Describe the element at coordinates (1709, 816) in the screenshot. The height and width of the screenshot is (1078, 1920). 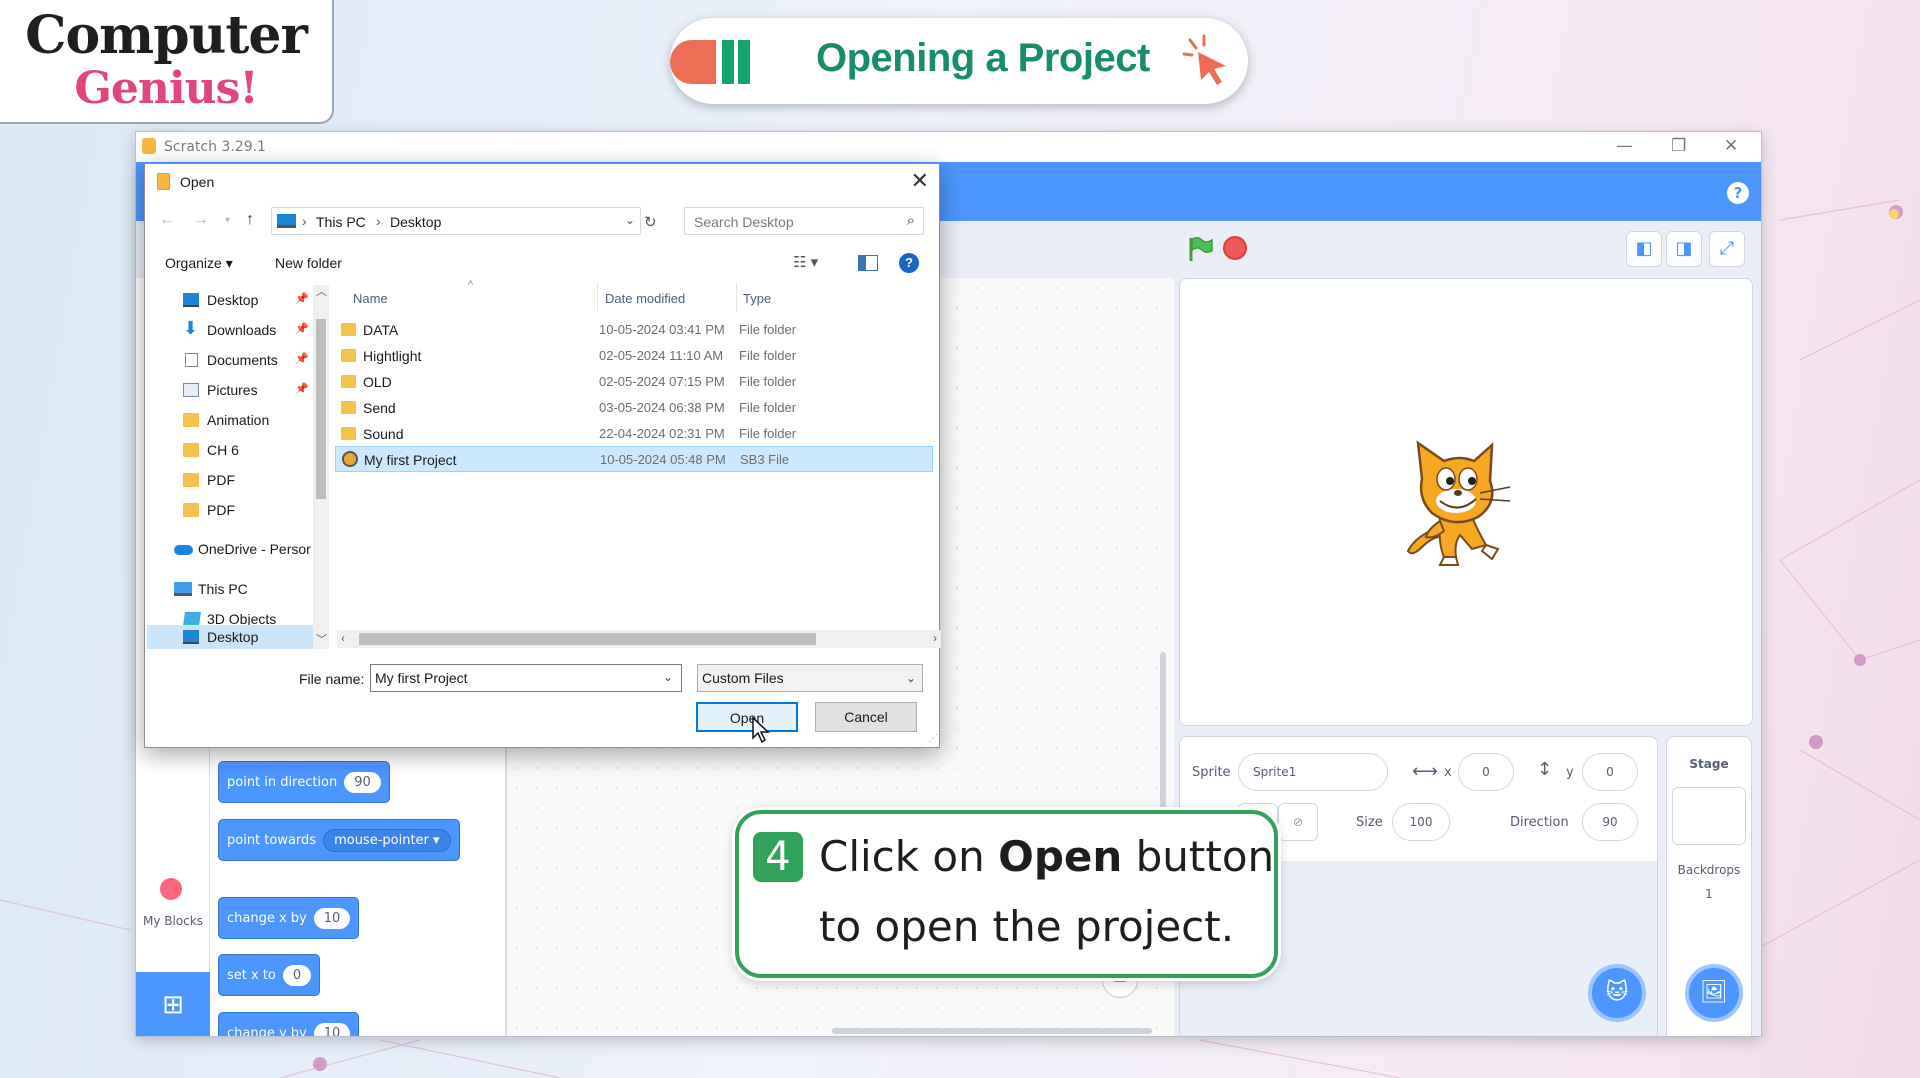
I see `stage-thumbnail` at that location.